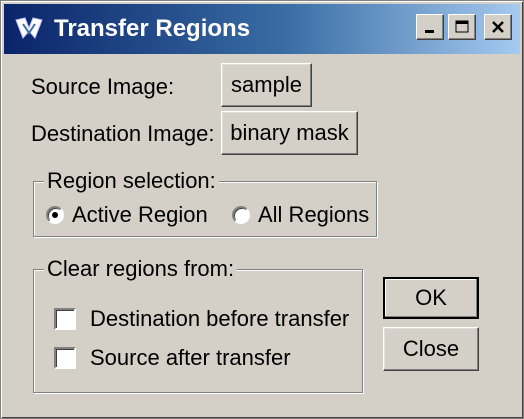  What do you see at coordinates (131, 181) in the screenshot?
I see `region-selection-title: Region selection:` at bounding box center [131, 181].